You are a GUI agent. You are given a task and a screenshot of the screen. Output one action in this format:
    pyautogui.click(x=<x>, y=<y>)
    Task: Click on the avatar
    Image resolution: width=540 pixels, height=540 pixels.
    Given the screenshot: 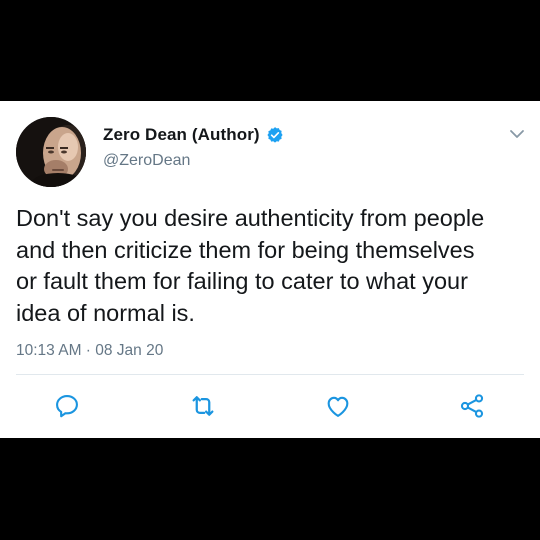 What is the action you would take?
    pyautogui.click(x=51, y=152)
    